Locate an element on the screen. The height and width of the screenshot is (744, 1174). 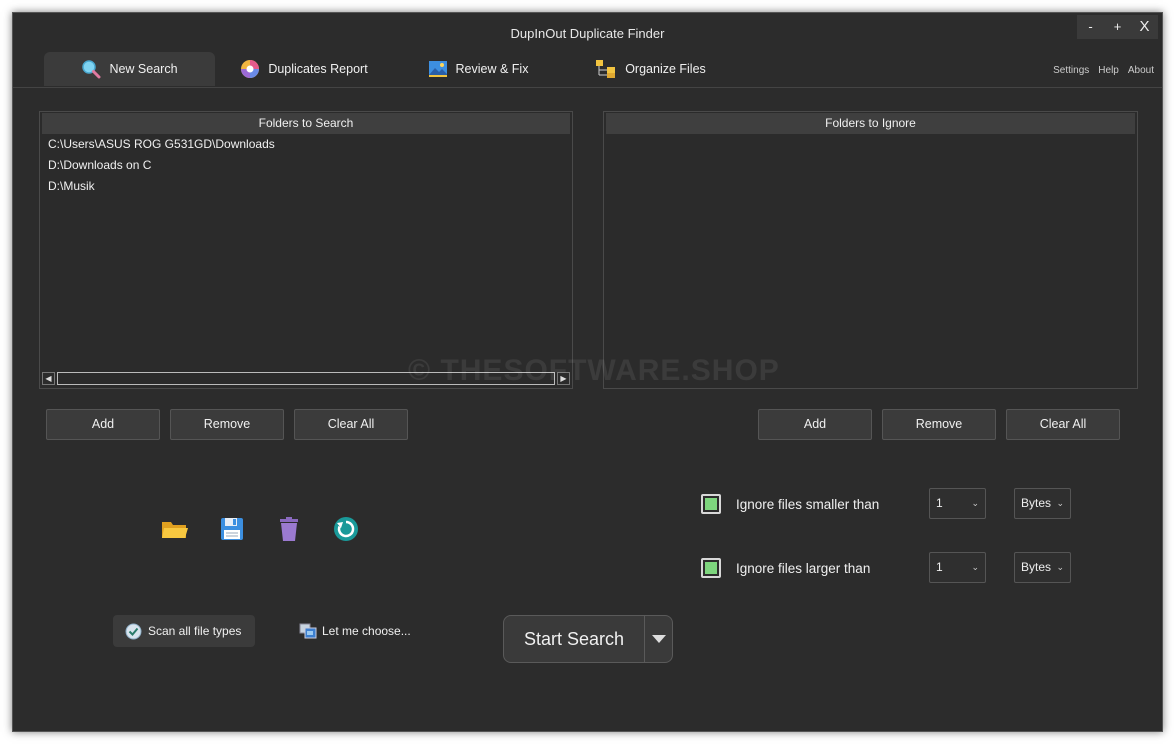
tab-label: Duplicates Report is located at coordinates (318, 69).